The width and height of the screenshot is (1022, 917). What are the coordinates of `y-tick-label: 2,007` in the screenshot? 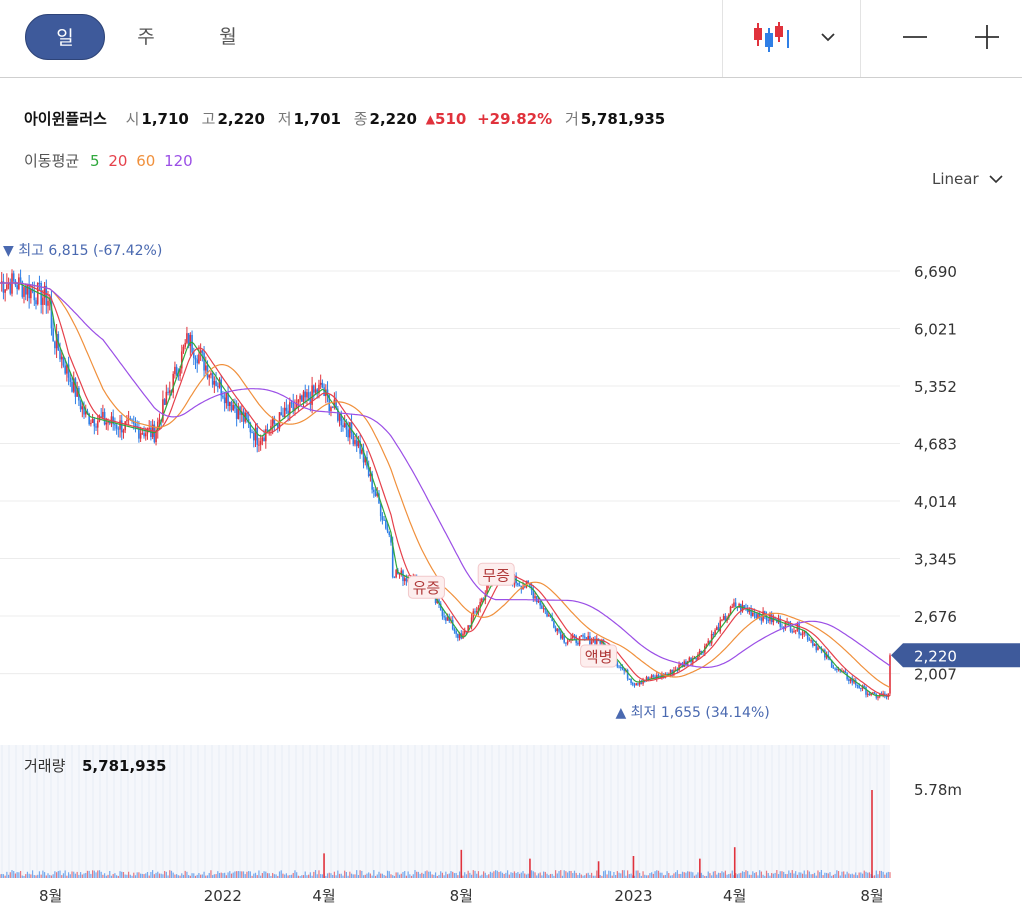 It's located at (935, 675).